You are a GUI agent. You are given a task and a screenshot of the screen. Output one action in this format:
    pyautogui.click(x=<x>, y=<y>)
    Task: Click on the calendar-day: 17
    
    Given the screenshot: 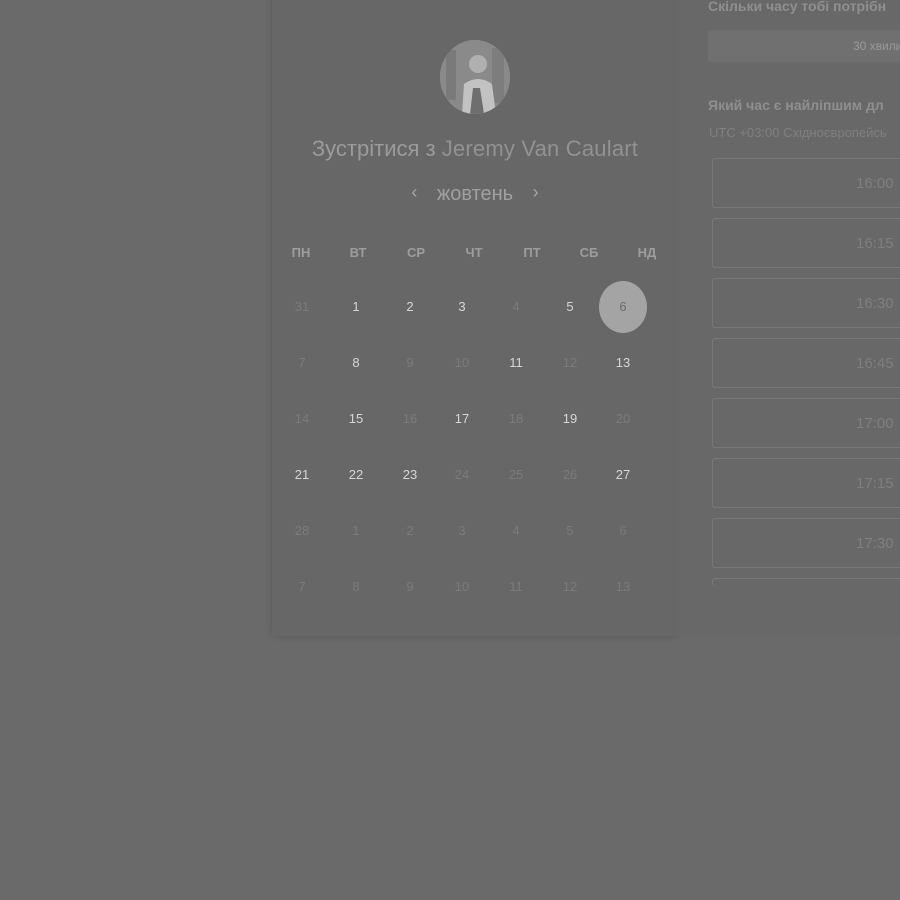 What is the action you would take?
    pyautogui.click(x=462, y=419)
    